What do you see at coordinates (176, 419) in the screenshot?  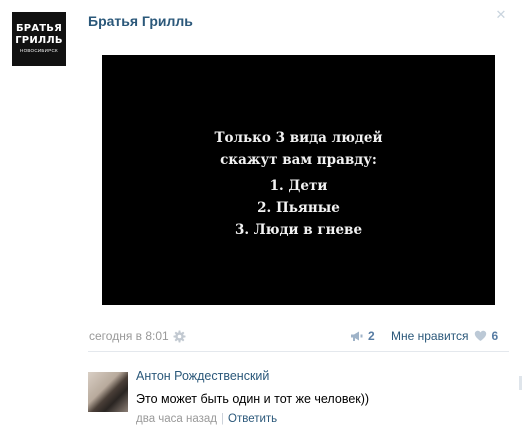 I see `comment-time: два часа назад` at bounding box center [176, 419].